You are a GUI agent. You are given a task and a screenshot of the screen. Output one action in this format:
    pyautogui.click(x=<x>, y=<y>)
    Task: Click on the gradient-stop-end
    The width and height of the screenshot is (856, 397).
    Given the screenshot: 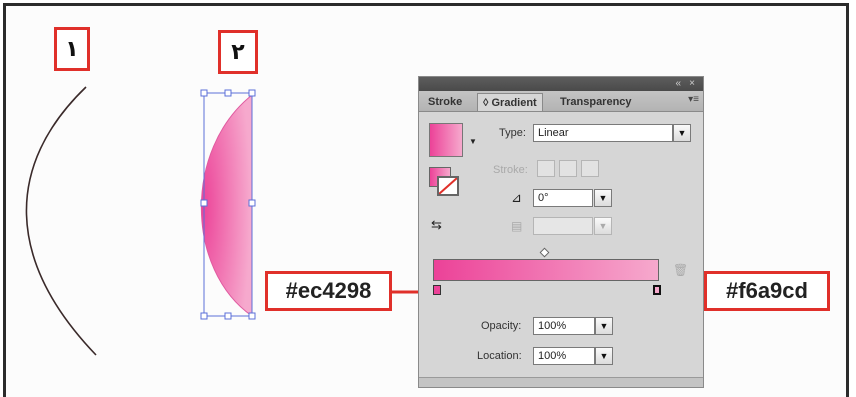 What is the action you would take?
    pyautogui.click(x=657, y=290)
    